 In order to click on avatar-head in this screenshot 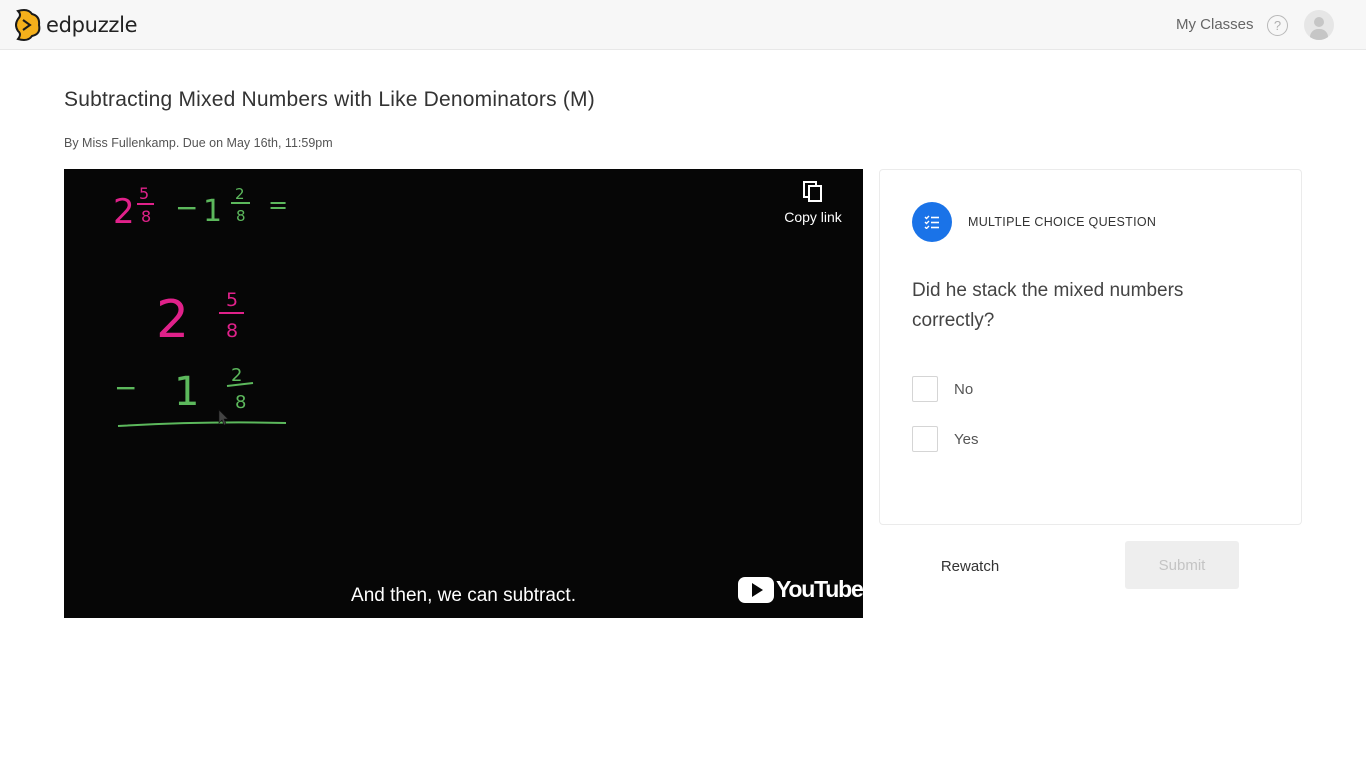, I will do `click(1319, 22)`.